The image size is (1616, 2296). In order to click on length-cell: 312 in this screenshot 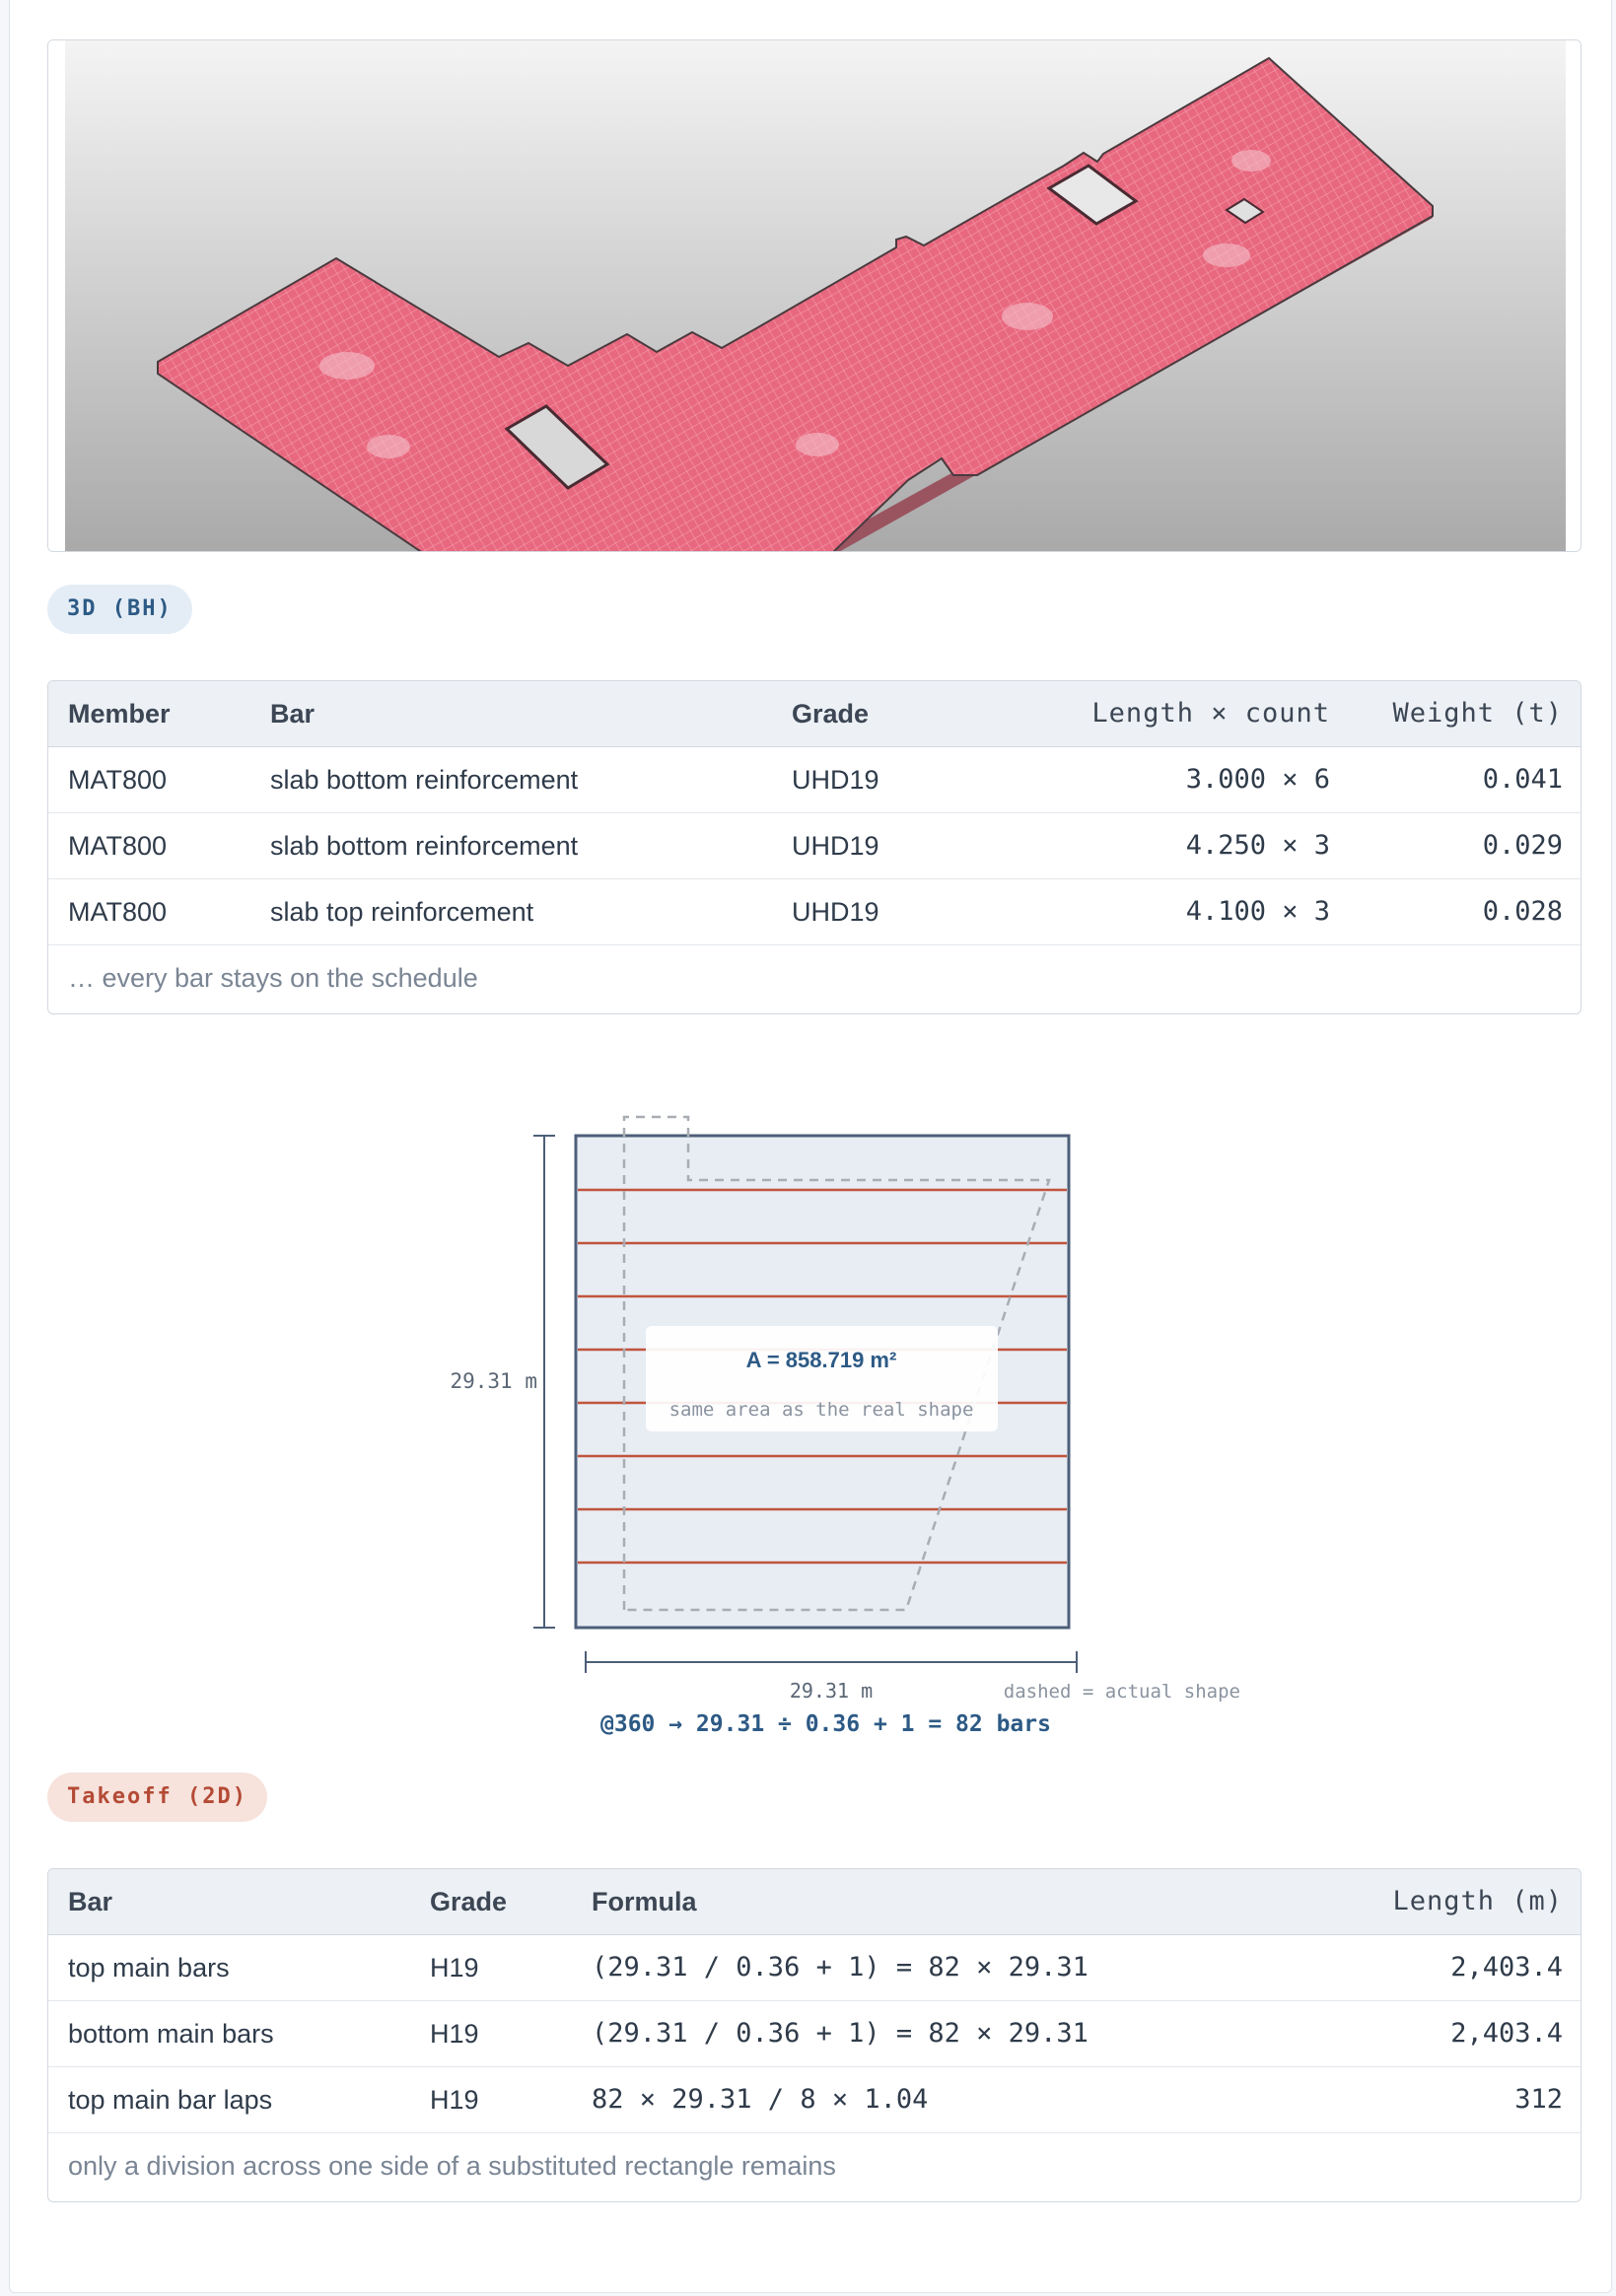, I will do `click(1539, 2099)`.